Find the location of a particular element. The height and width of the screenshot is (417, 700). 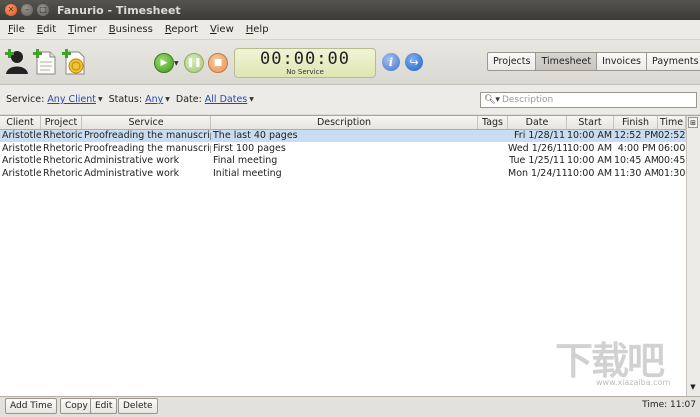

timer-display: 00:00:00 No Service is located at coordinates (305, 63).